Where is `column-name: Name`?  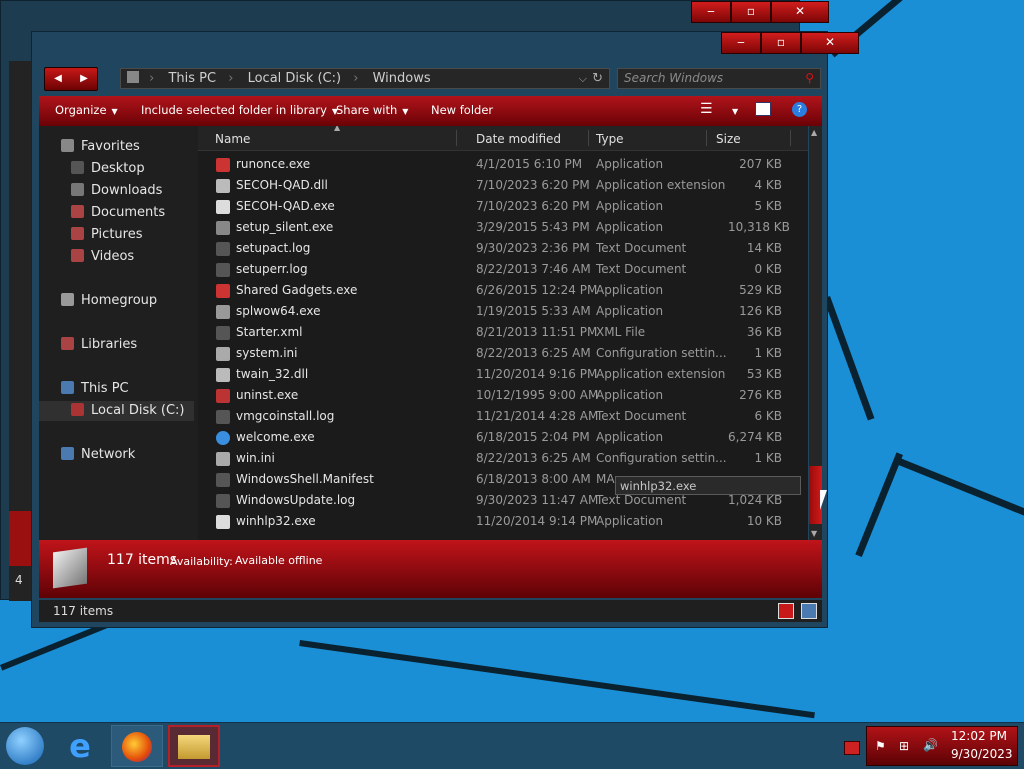
column-name: Name is located at coordinates (232, 139).